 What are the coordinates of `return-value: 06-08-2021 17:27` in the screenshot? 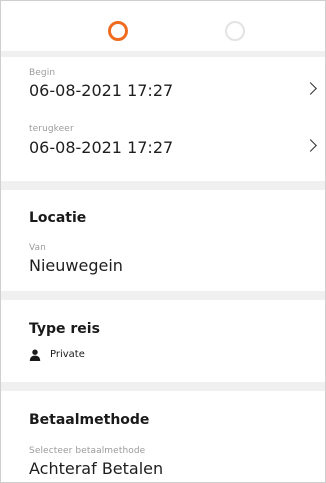 It's located at (101, 147).